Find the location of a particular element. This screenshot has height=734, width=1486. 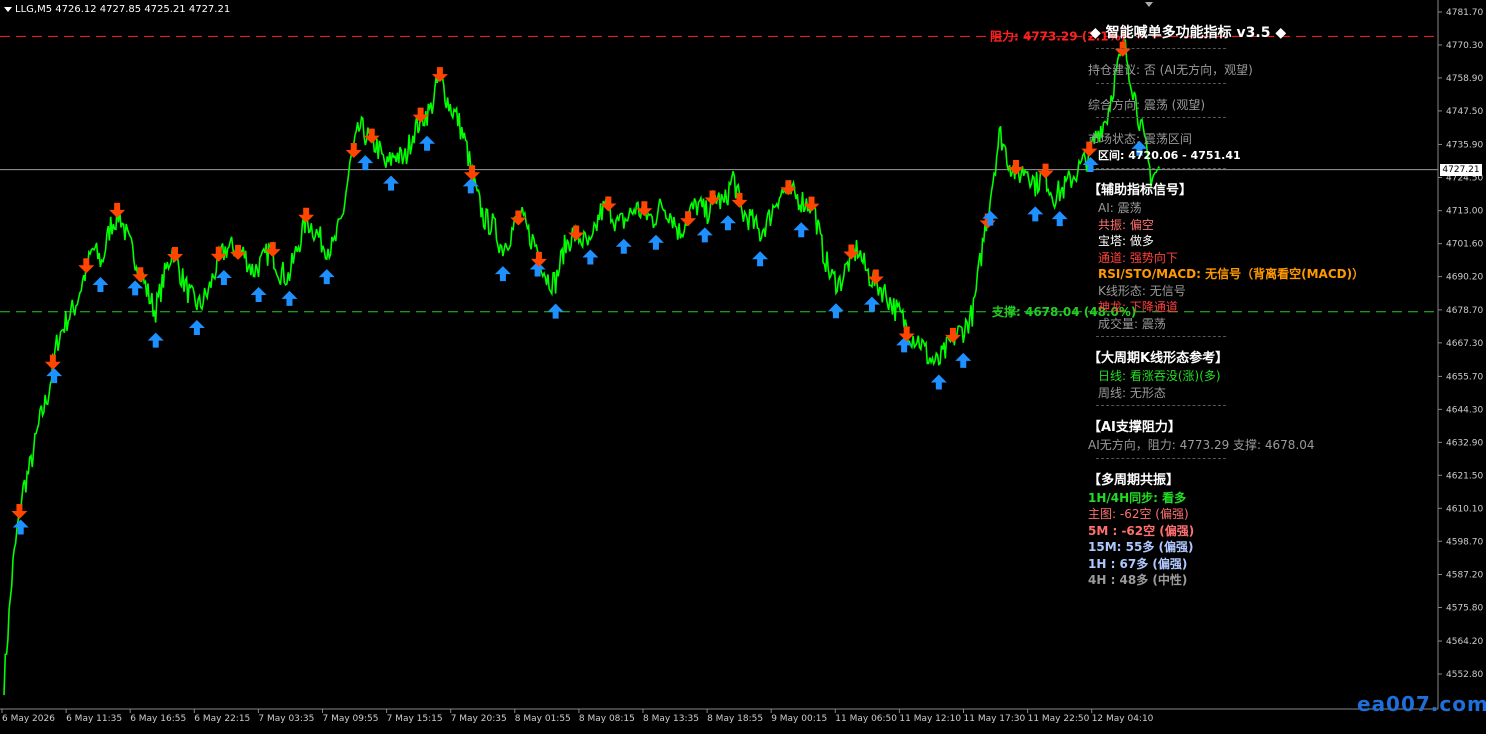

price-tick-label: 4747.50 is located at coordinates (1464, 112).